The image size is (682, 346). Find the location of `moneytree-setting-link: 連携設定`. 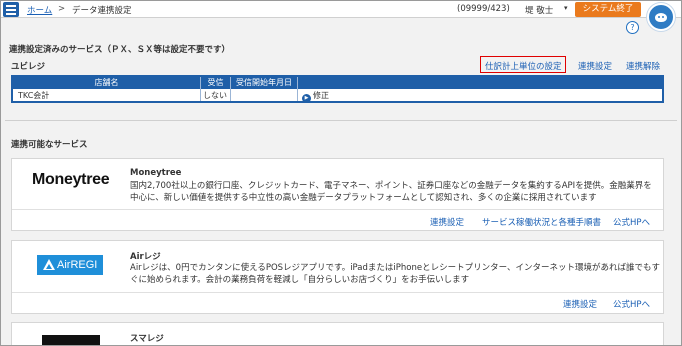

moneytree-setting-link: 連携設定 is located at coordinates (447, 222).